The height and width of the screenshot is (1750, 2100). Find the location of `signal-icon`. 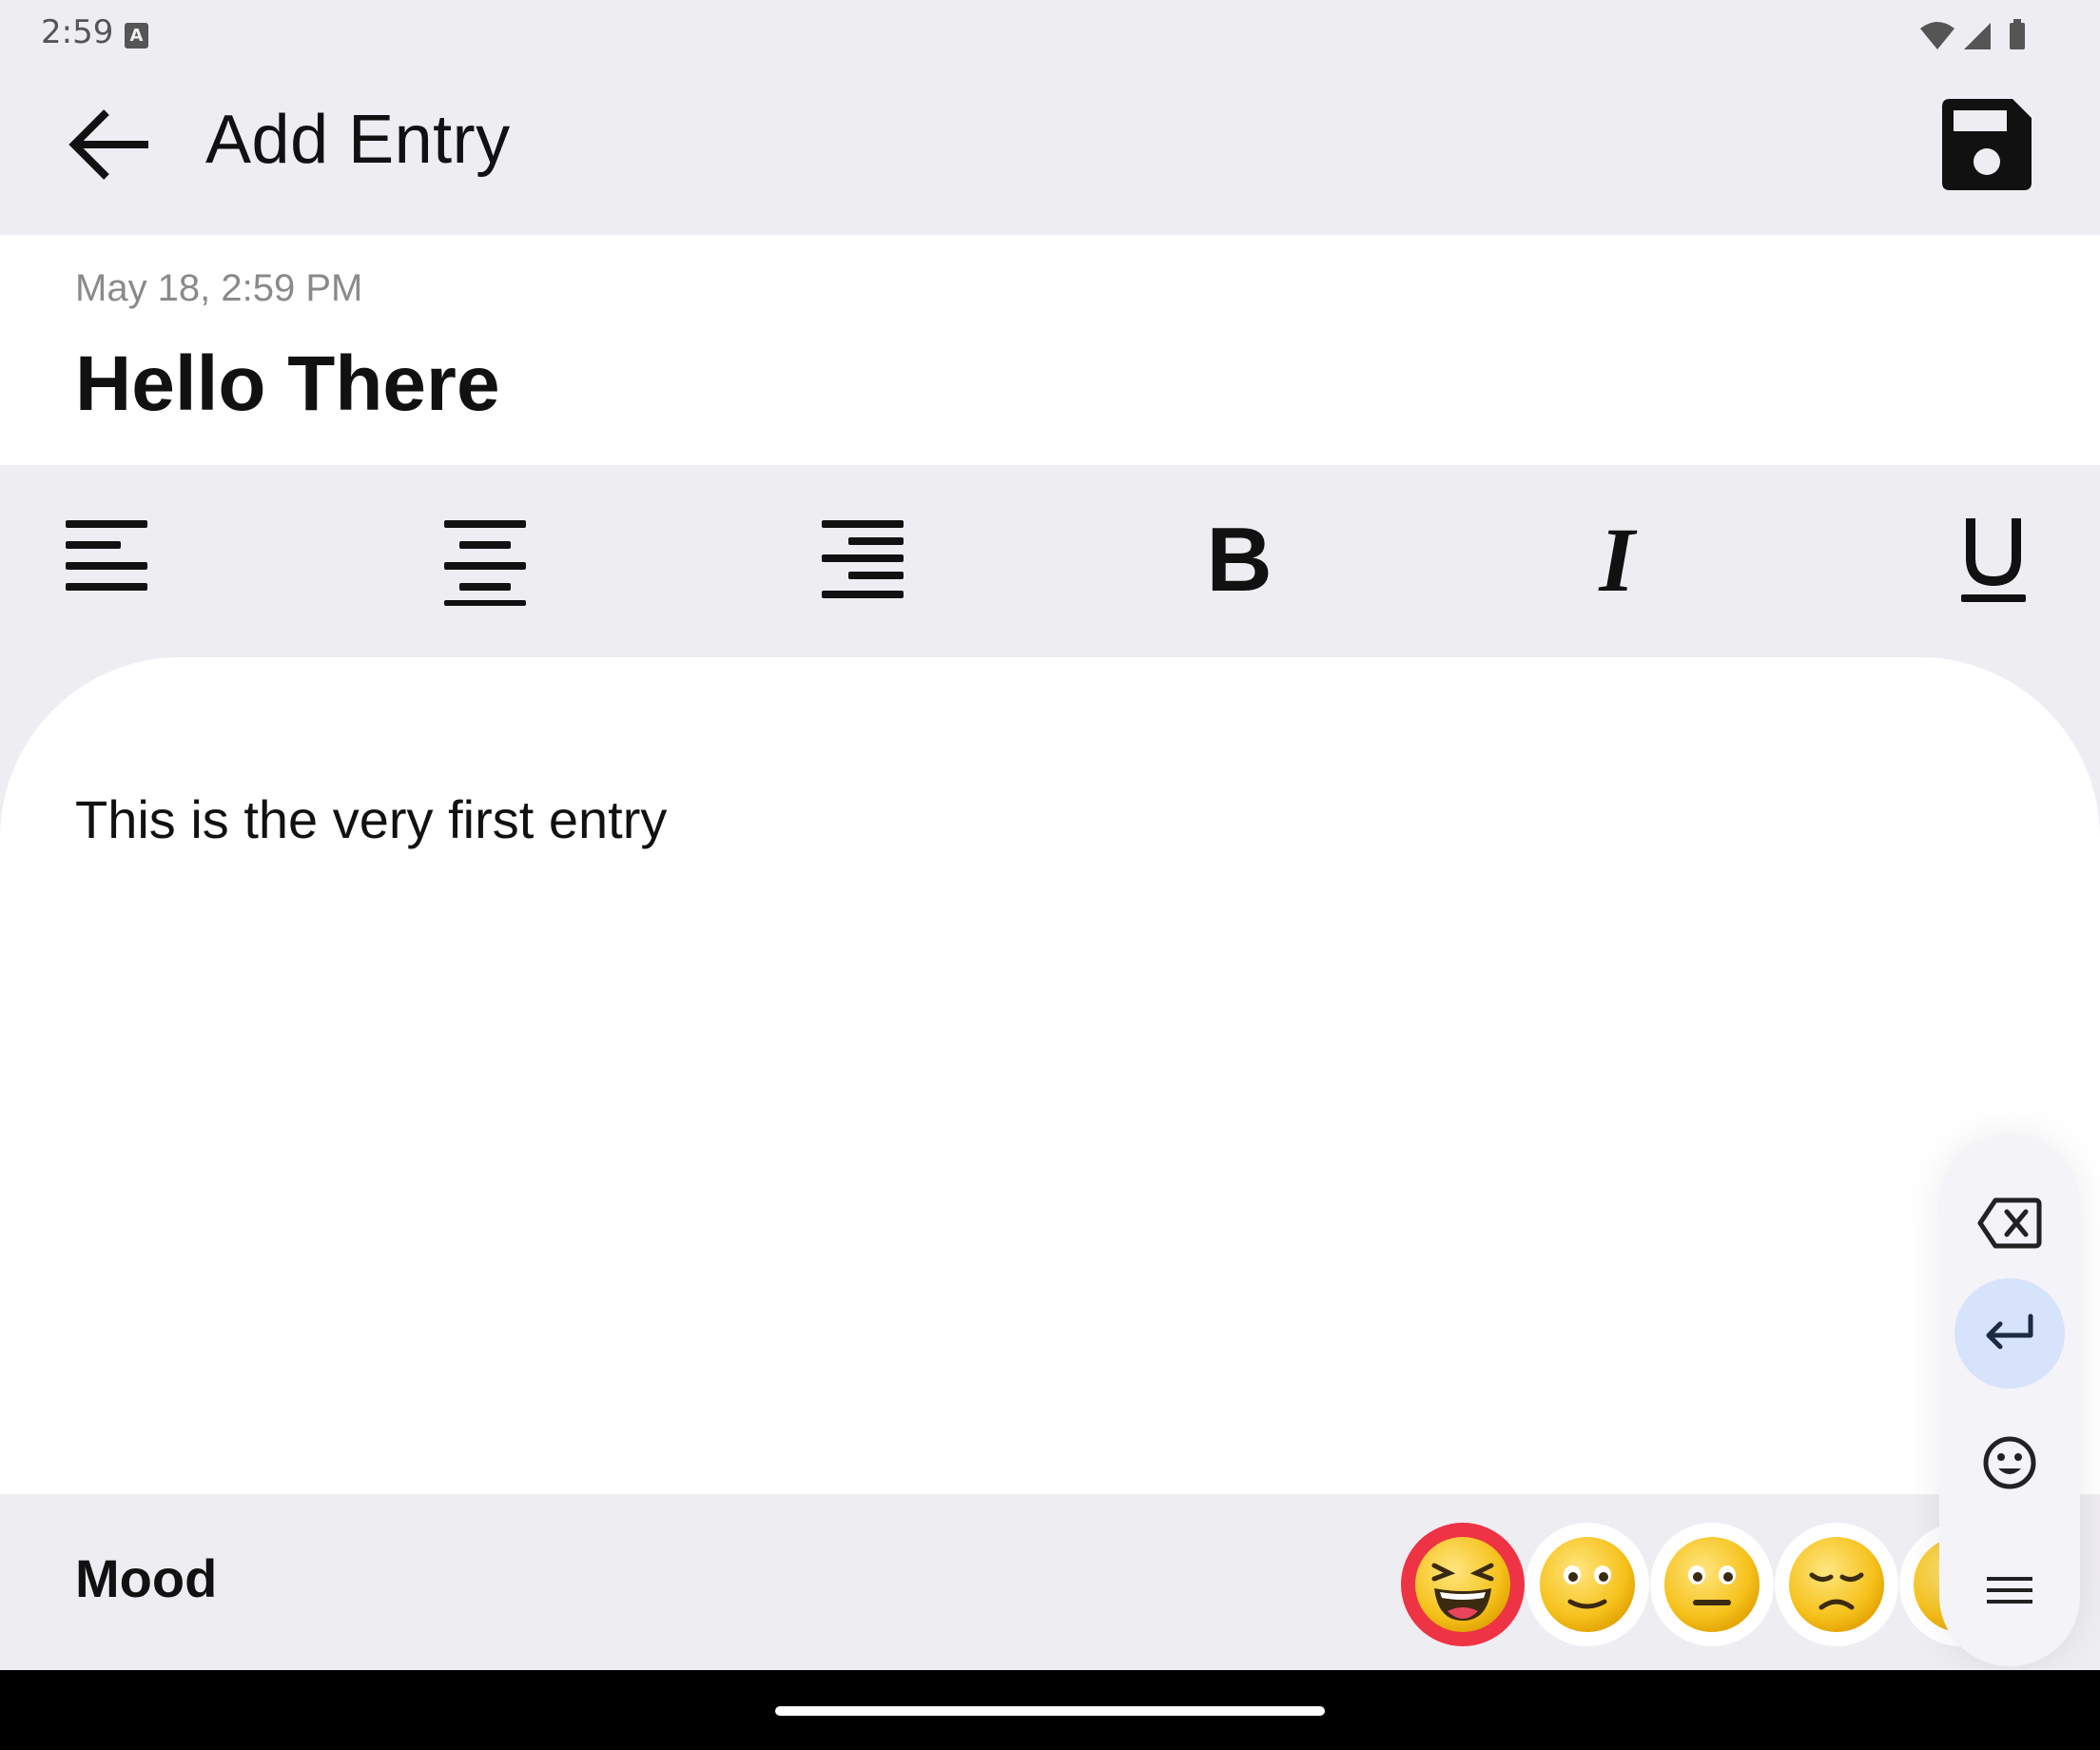

signal-icon is located at coordinates (1977, 36).